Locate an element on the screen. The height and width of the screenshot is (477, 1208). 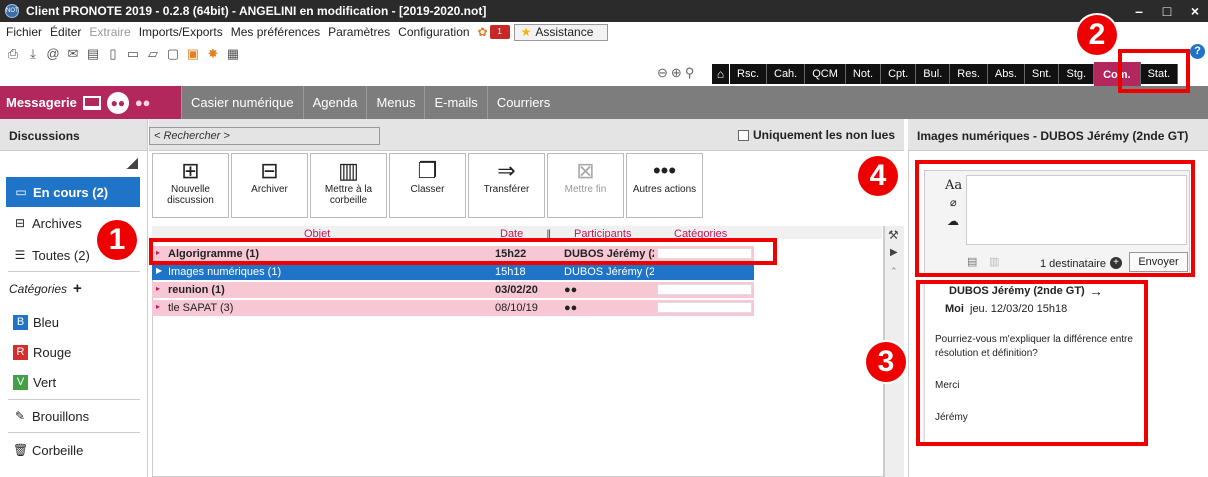
search-input: < Rechercher > is located at coordinates (264, 136).